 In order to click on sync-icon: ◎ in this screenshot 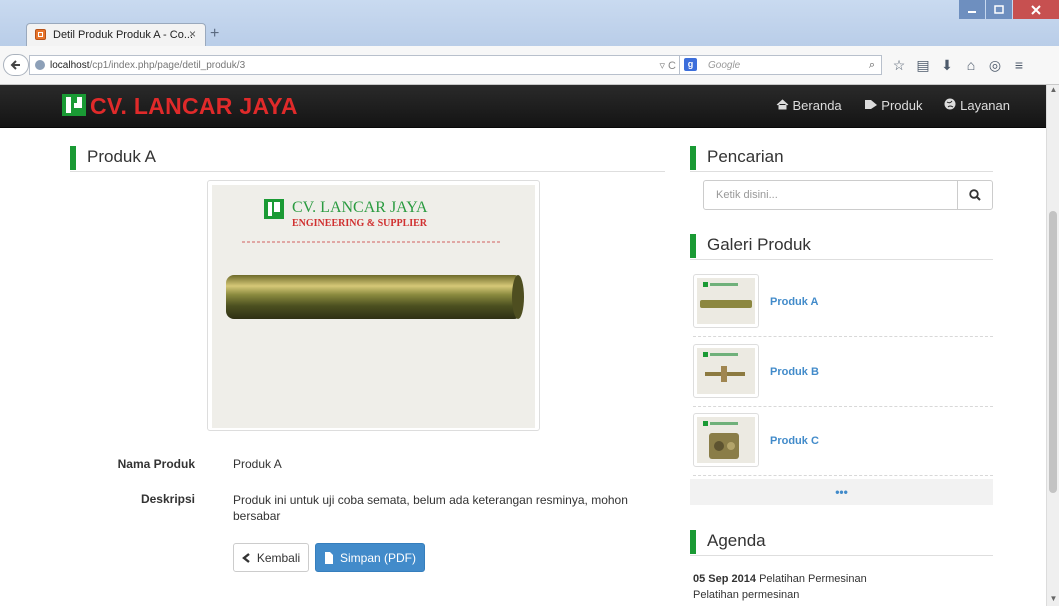, I will do `click(995, 65)`.